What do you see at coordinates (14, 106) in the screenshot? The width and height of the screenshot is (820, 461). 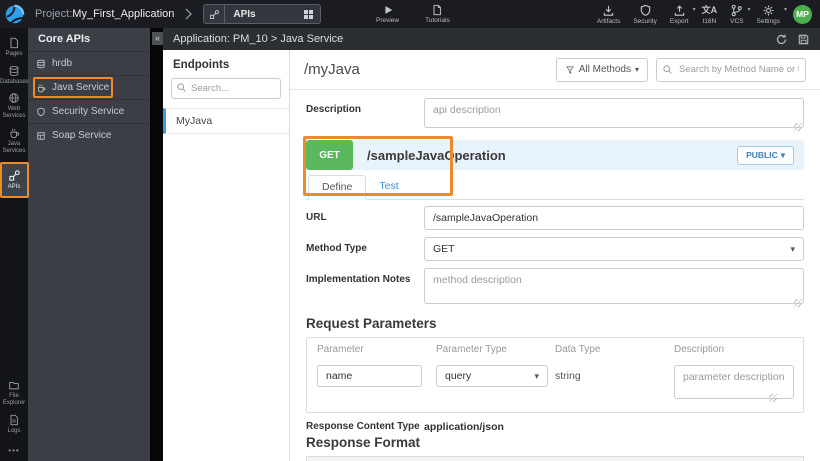 I see `rail-item-web-services: Web Services` at bounding box center [14, 106].